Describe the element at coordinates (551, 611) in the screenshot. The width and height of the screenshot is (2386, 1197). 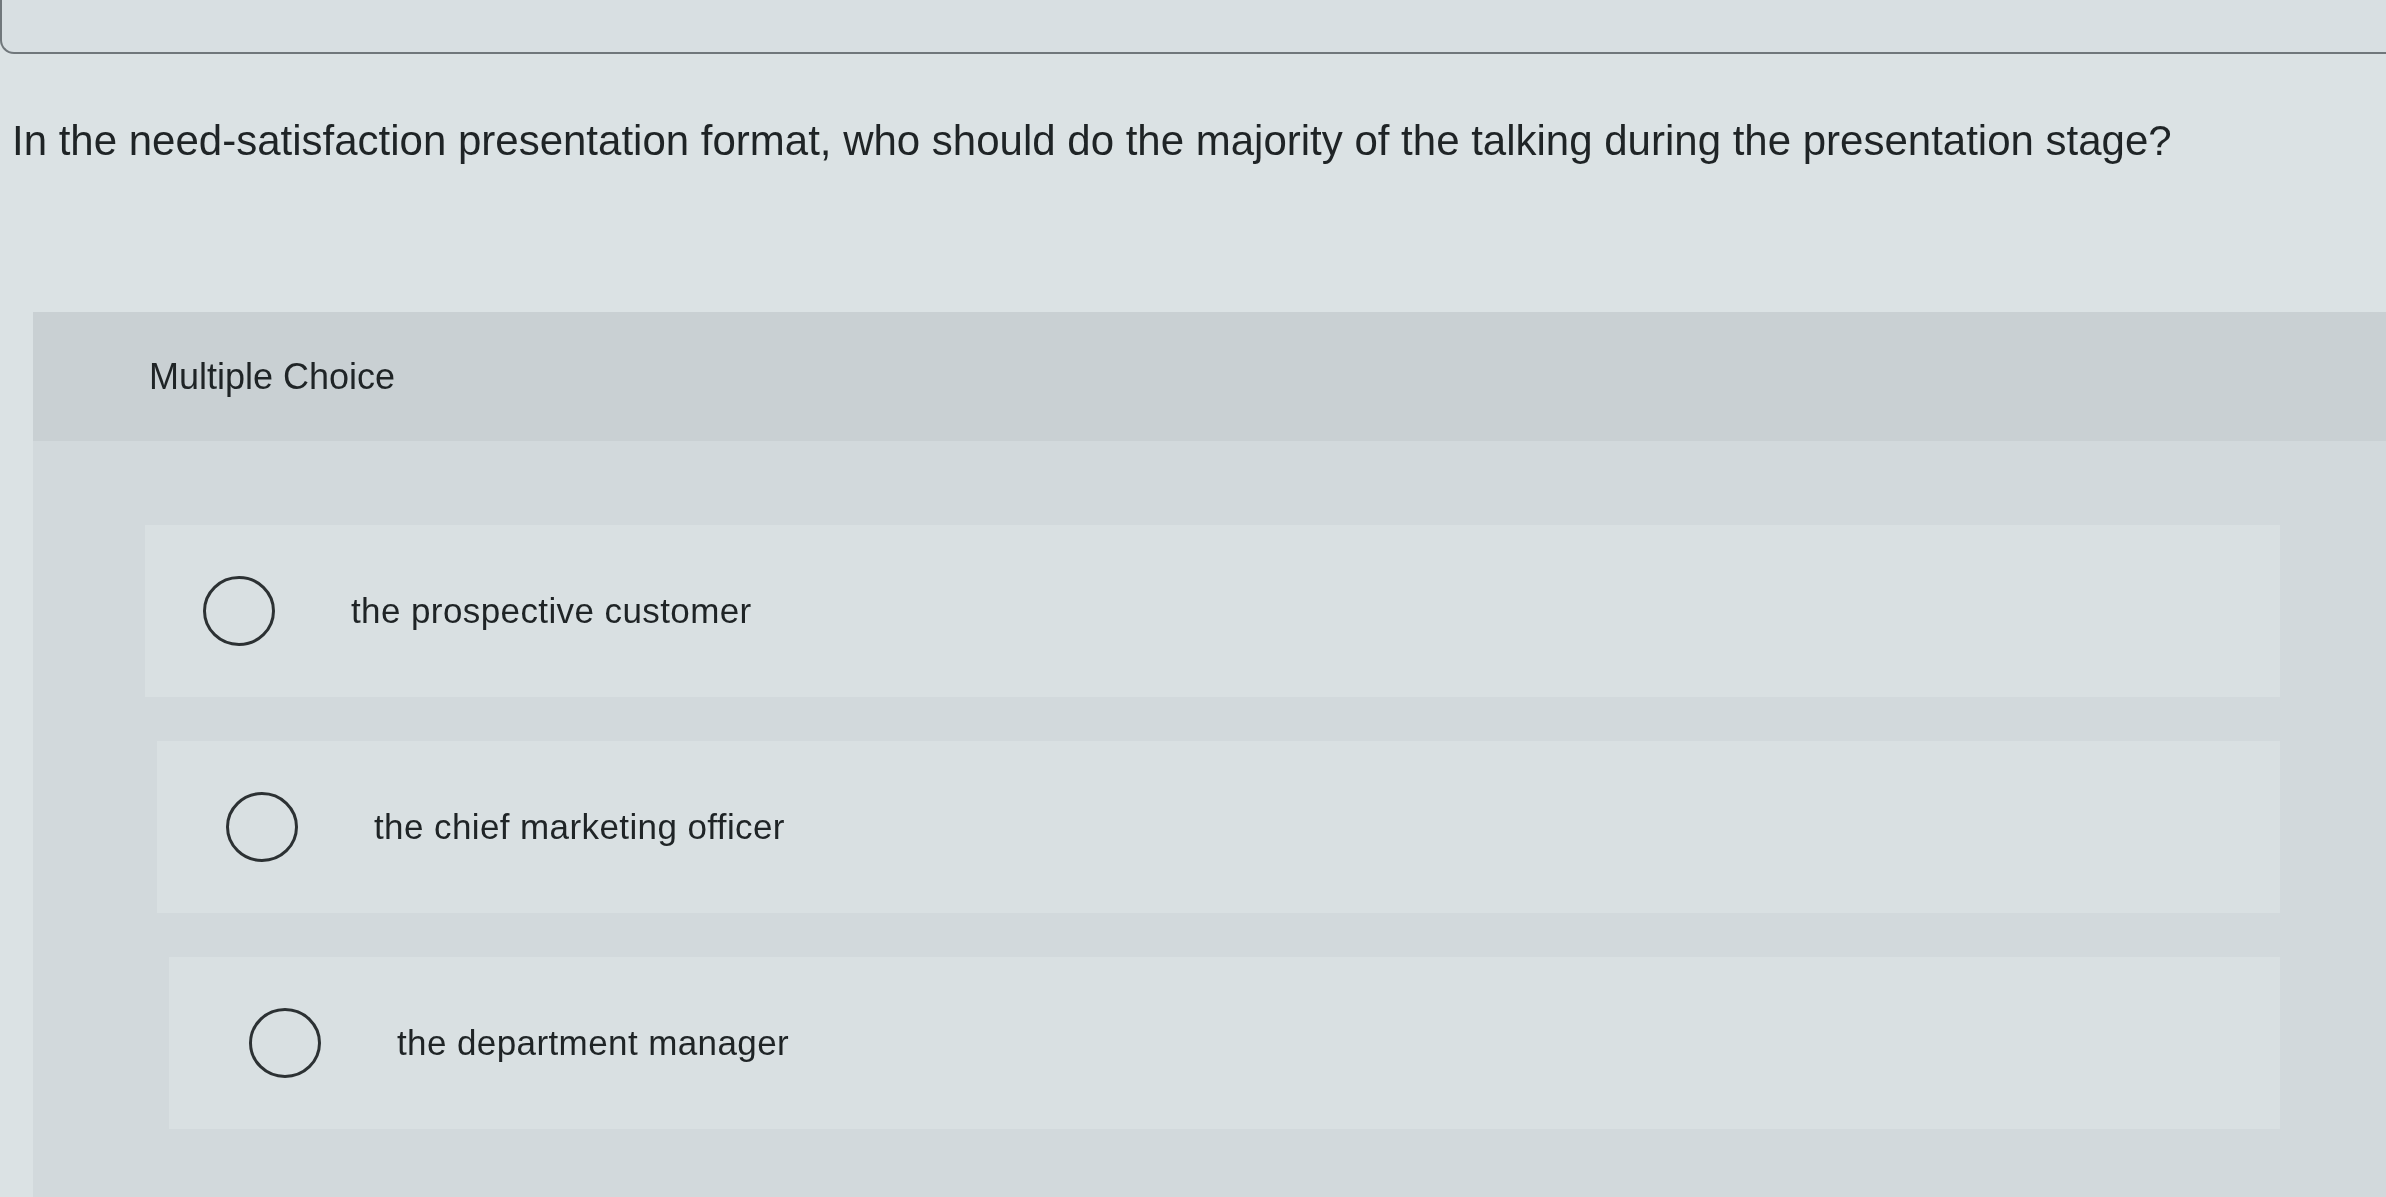
I see `option-label: the prospective customer` at that location.